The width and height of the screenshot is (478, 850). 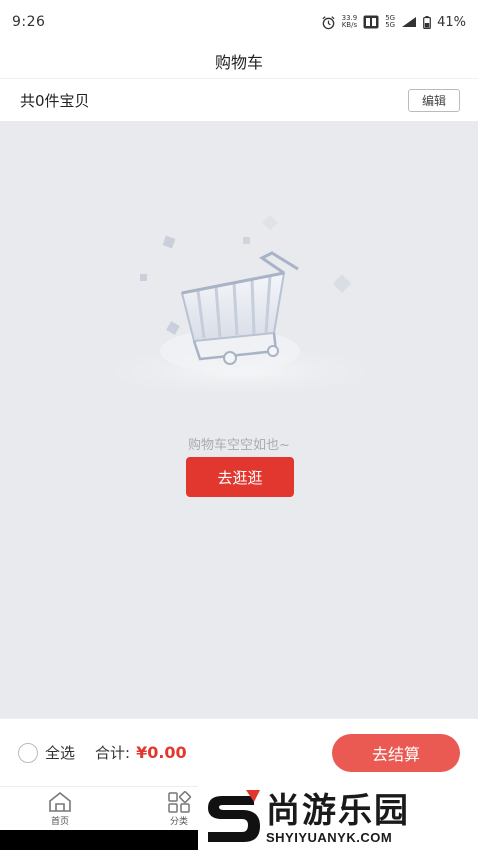 What do you see at coordinates (234, 816) in the screenshot?
I see `watermark-logo-icon` at bounding box center [234, 816].